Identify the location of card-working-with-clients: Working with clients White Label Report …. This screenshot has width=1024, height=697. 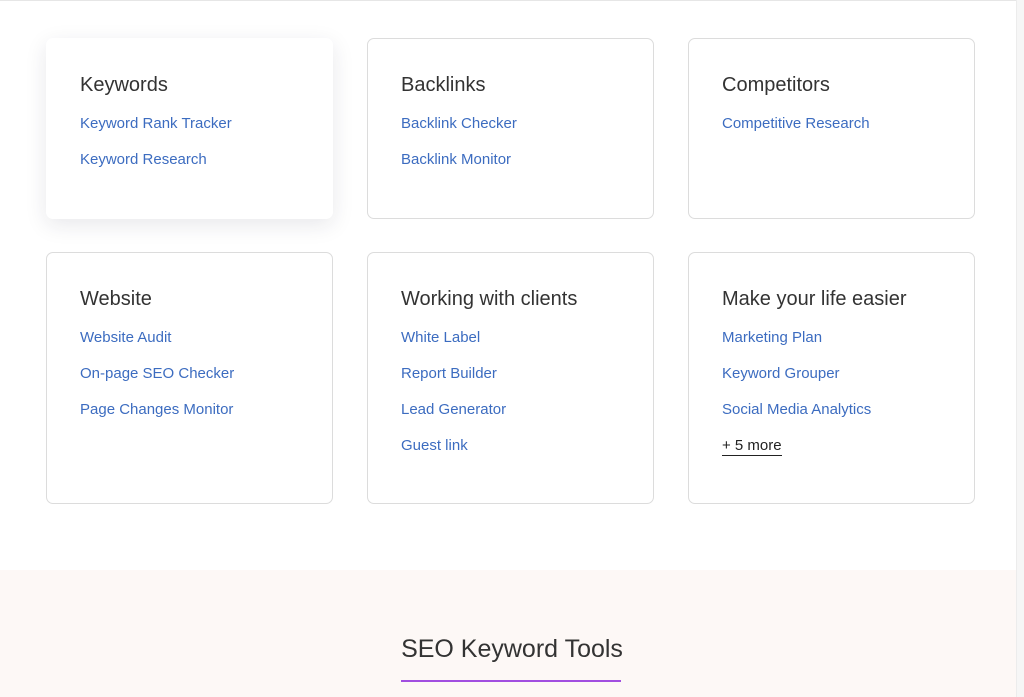
(510, 378).